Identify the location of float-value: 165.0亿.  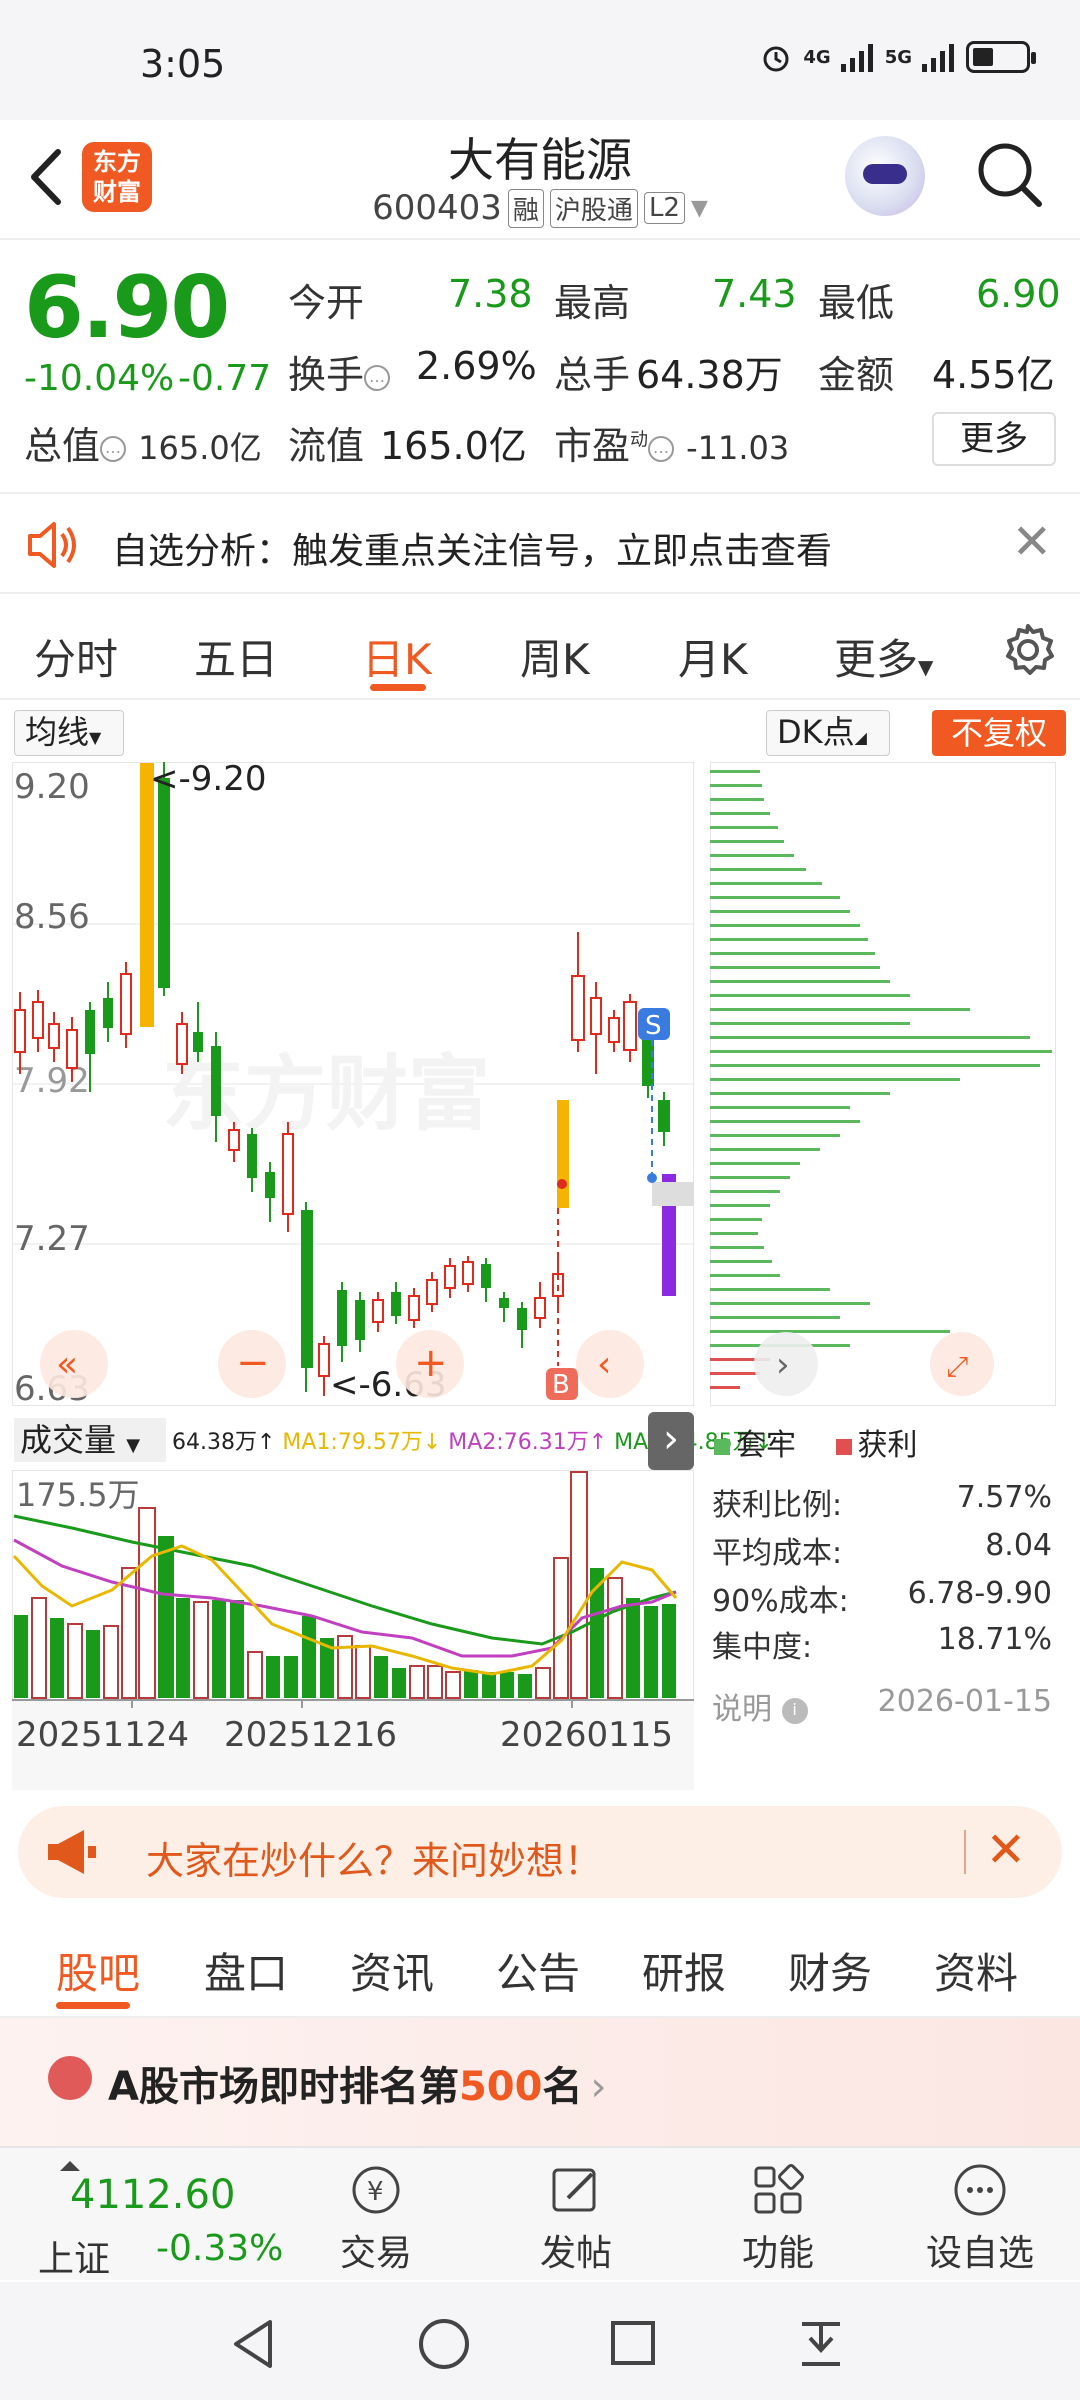
(453, 446).